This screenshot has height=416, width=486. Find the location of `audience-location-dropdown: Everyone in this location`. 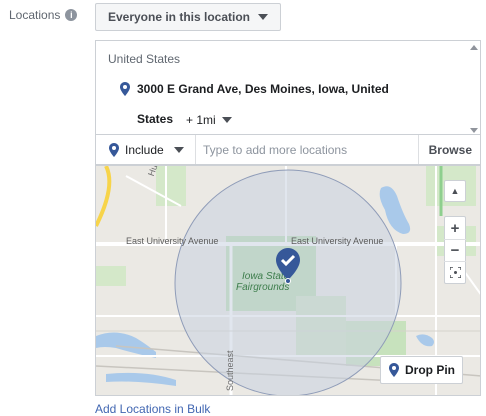

audience-location-dropdown: Everyone in this location is located at coordinates (188, 17).